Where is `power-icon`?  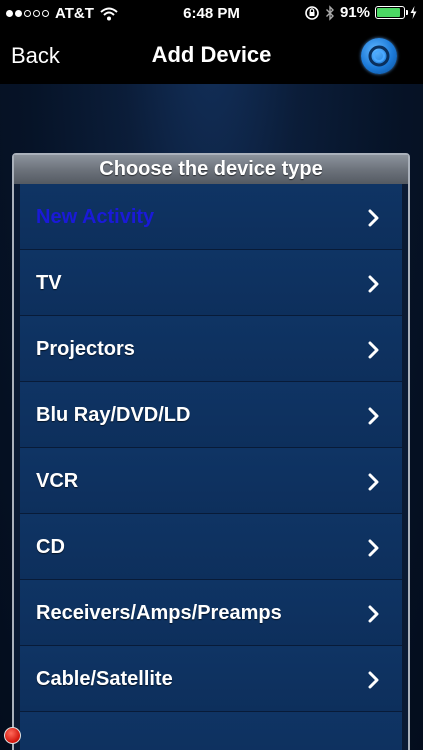
power-icon is located at coordinates (379, 56).